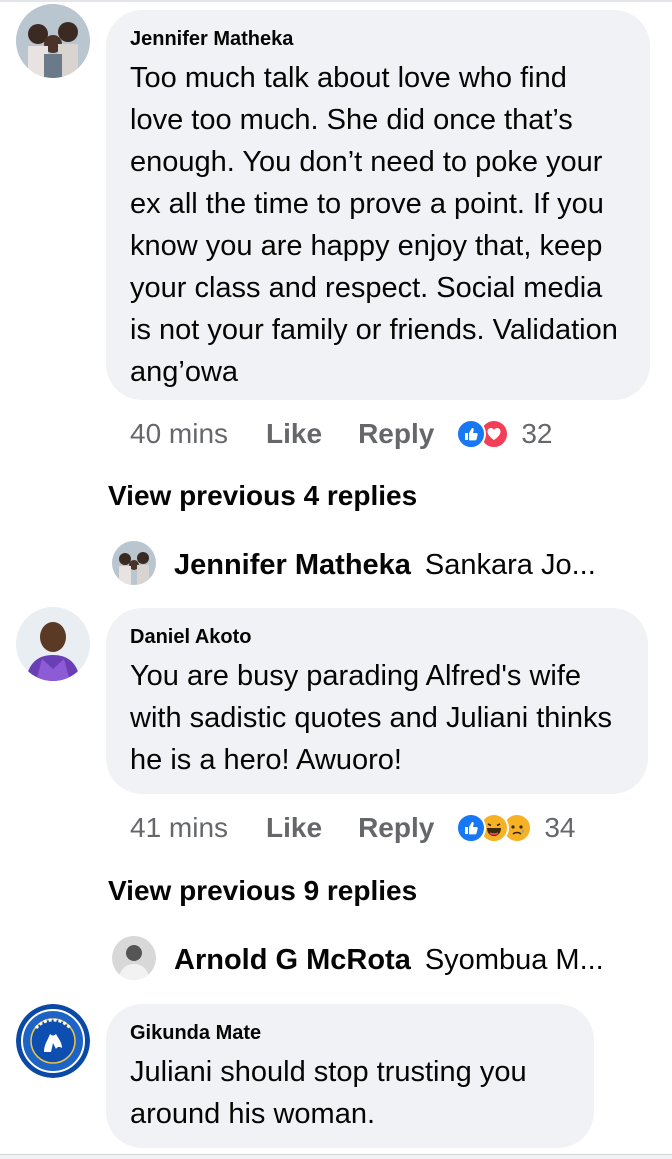 The width and height of the screenshot is (672, 1159). What do you see at coordinates (471, 434) in the screenshot?
I see `like-reaction-icon` at bounding box center [471, 434].